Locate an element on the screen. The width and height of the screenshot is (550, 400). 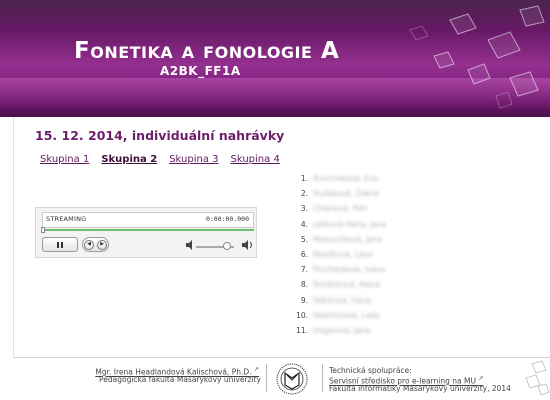
student-name: Makovičková, Jana is located at coordinates (347, 239).